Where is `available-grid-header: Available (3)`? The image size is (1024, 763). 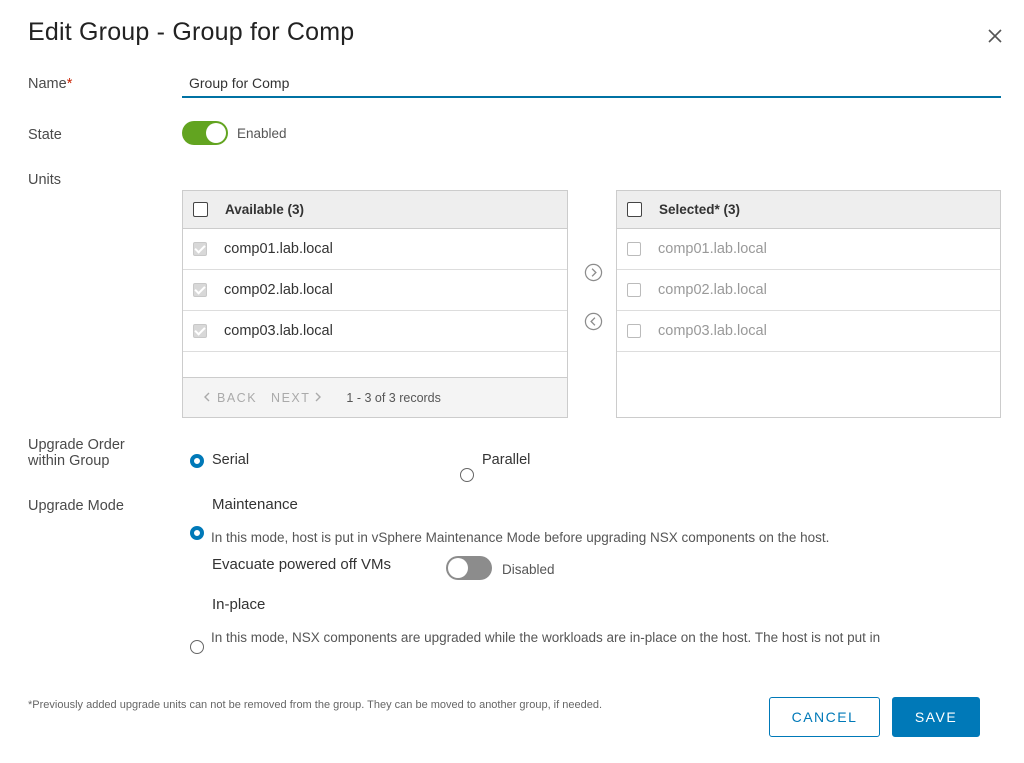 available-grid-header: Available (3) is located at coordinates (375, 210).